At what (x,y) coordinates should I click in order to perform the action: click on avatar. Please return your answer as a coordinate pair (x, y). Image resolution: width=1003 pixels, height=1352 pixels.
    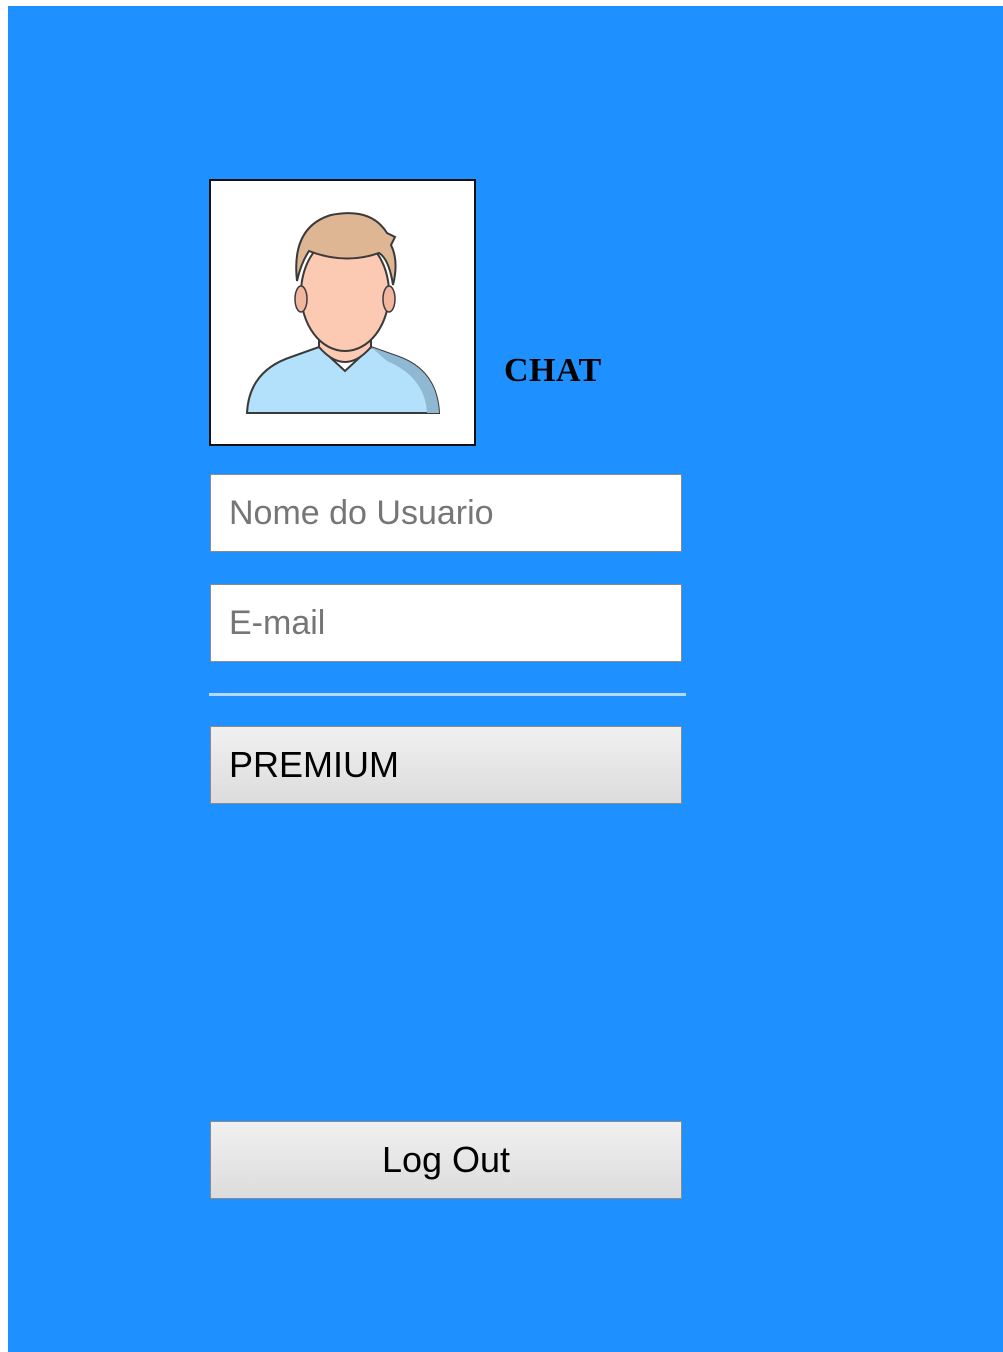
    Looking at the image, I should click on (342, 312).